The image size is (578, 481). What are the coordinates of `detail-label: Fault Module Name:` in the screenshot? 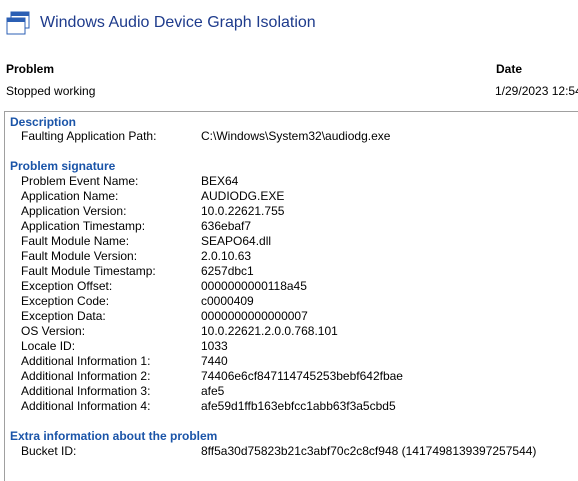 It's located at (75, 241).